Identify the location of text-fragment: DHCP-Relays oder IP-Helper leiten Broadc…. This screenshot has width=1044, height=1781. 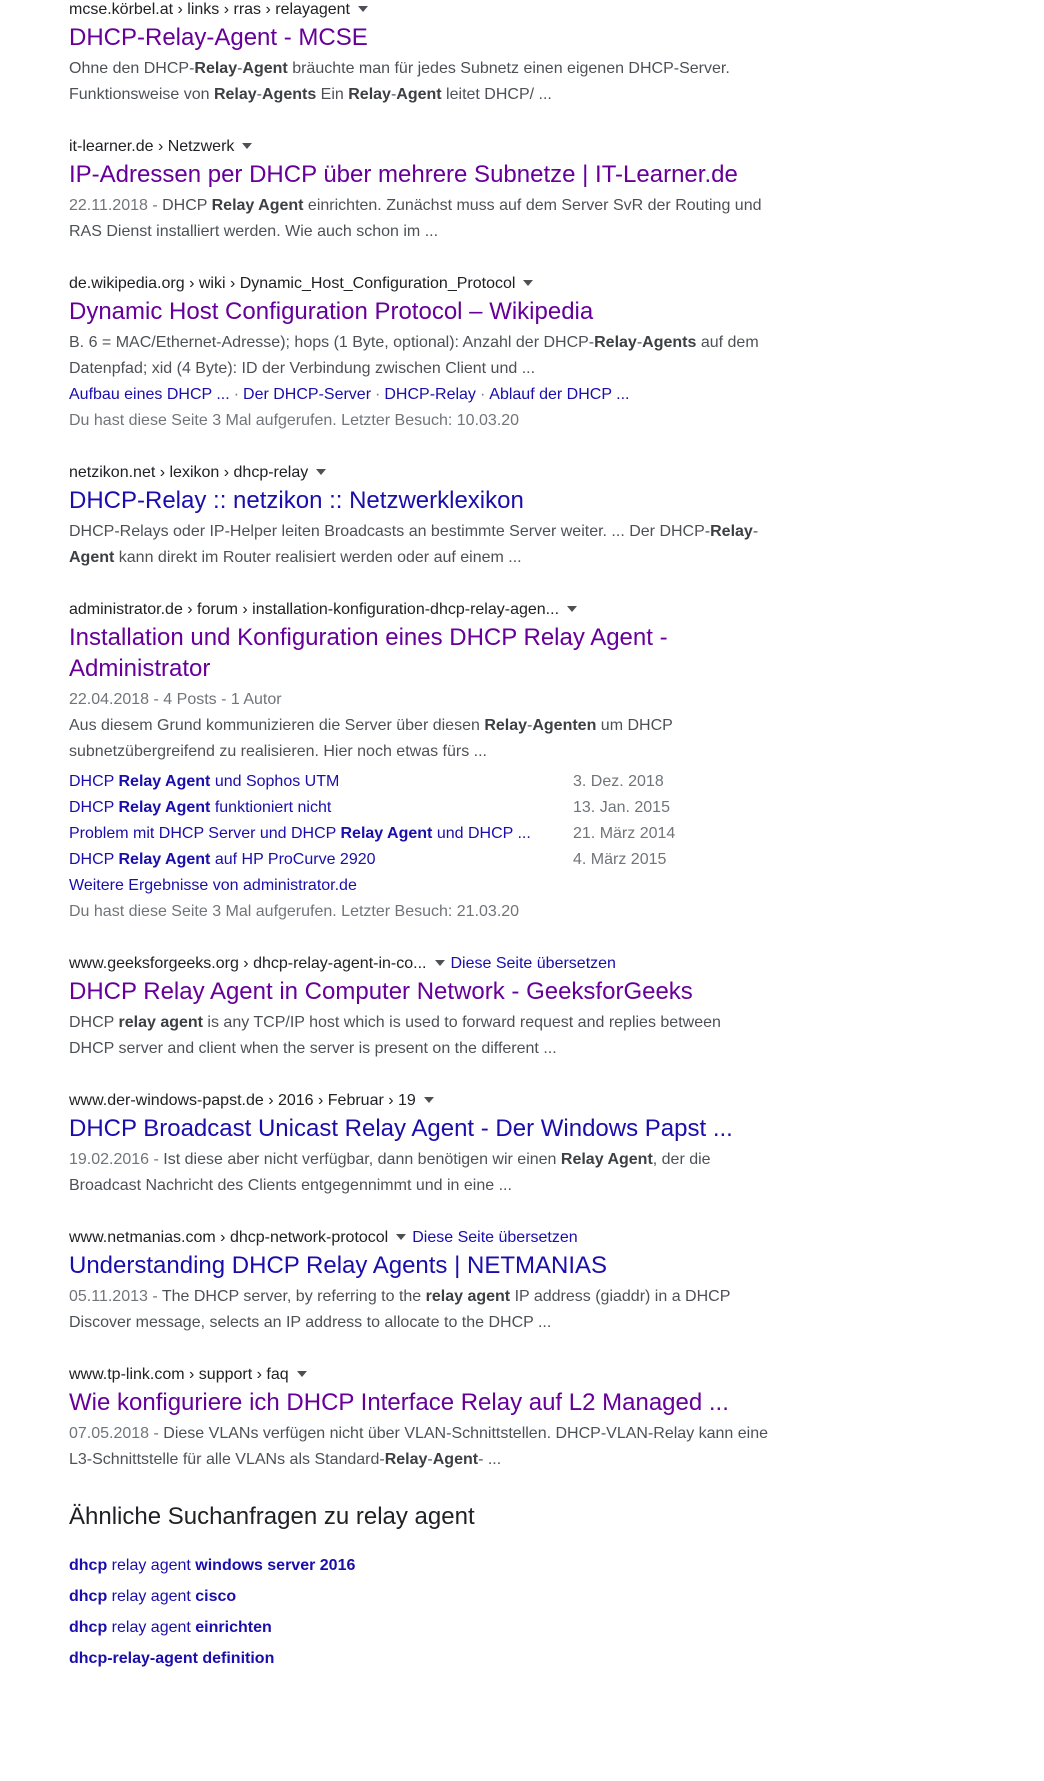
(390, 531).